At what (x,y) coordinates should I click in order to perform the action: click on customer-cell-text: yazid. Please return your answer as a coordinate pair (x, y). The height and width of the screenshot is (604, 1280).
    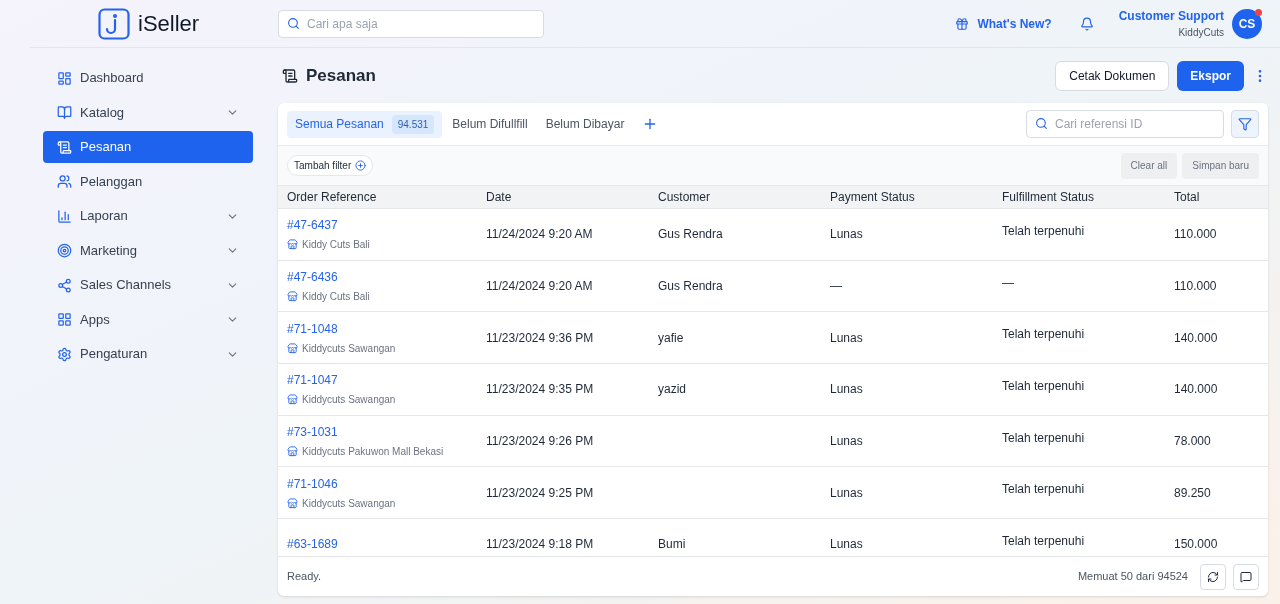
    Looking at the image, I should click on (672, 390).